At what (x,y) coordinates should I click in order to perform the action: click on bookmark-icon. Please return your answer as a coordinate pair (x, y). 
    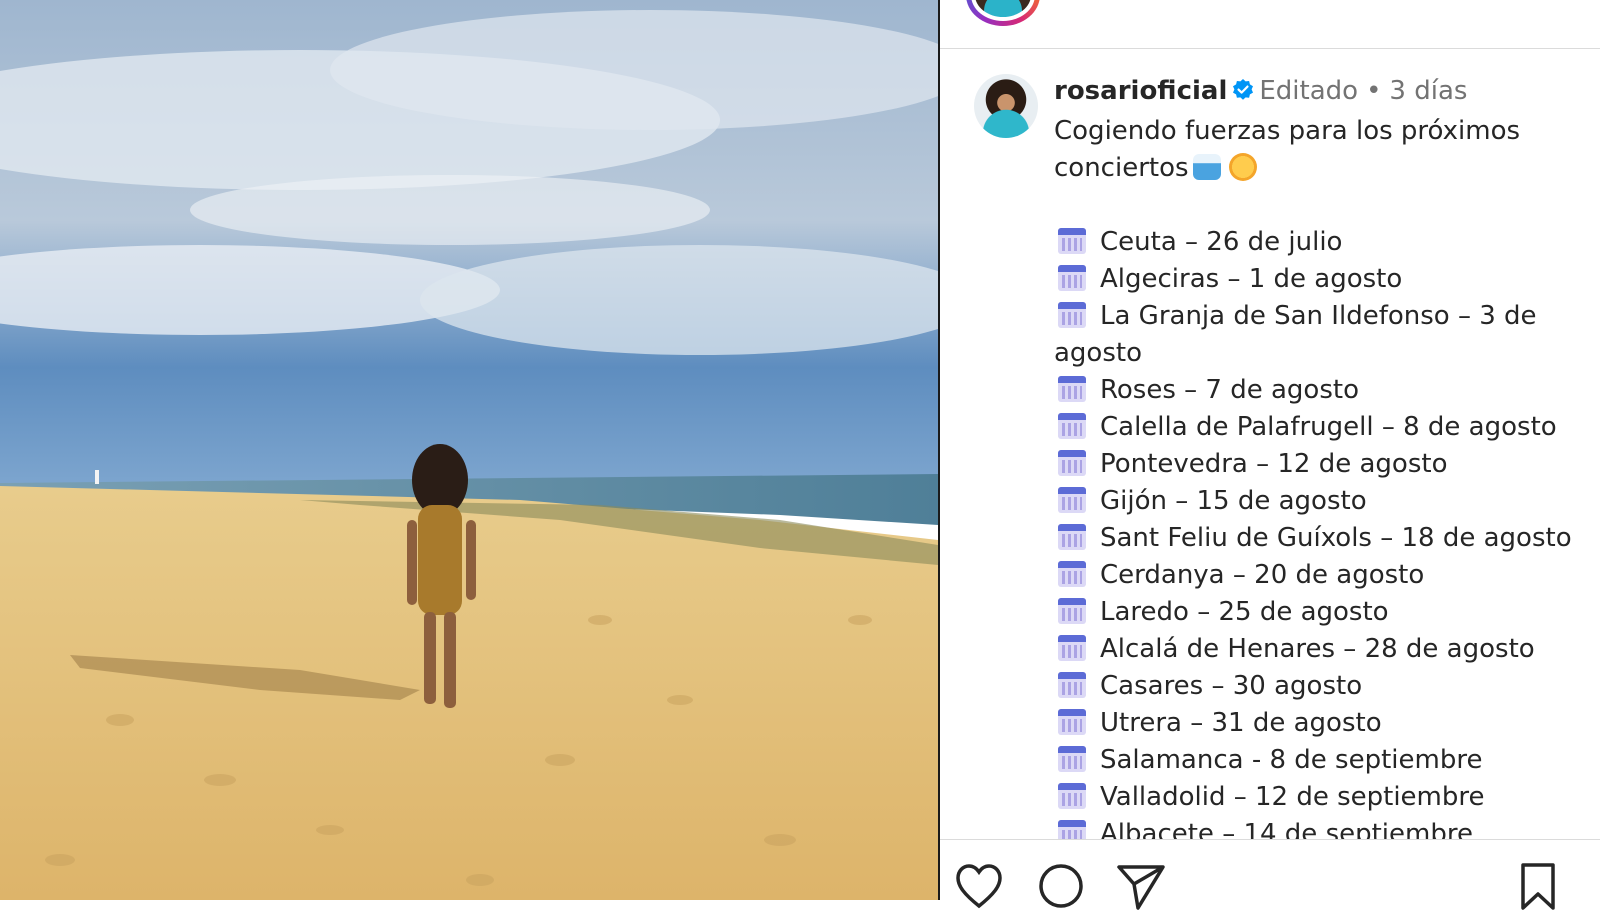
    Looking at the image, I should click on (1538, 886).